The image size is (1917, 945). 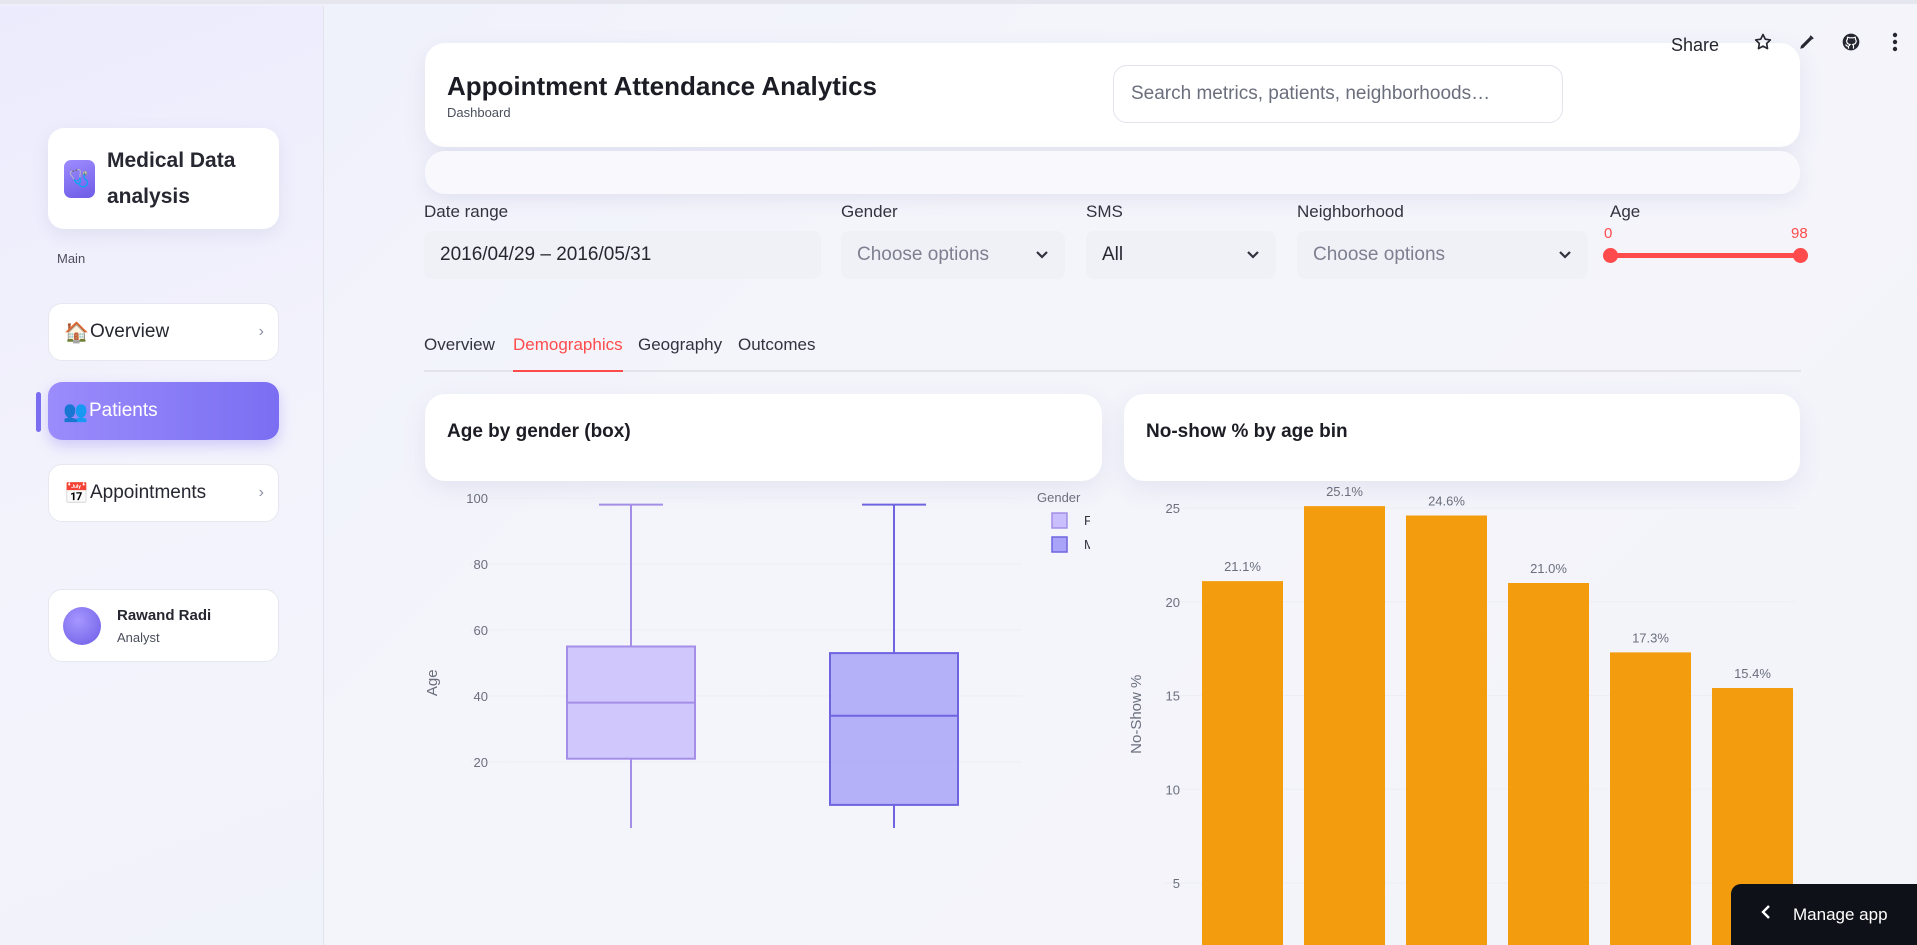 What do you see at coordinates (1059, 497) in the screenshot?
I see `legend-title: Gender` at bounding box center [1059, 497].